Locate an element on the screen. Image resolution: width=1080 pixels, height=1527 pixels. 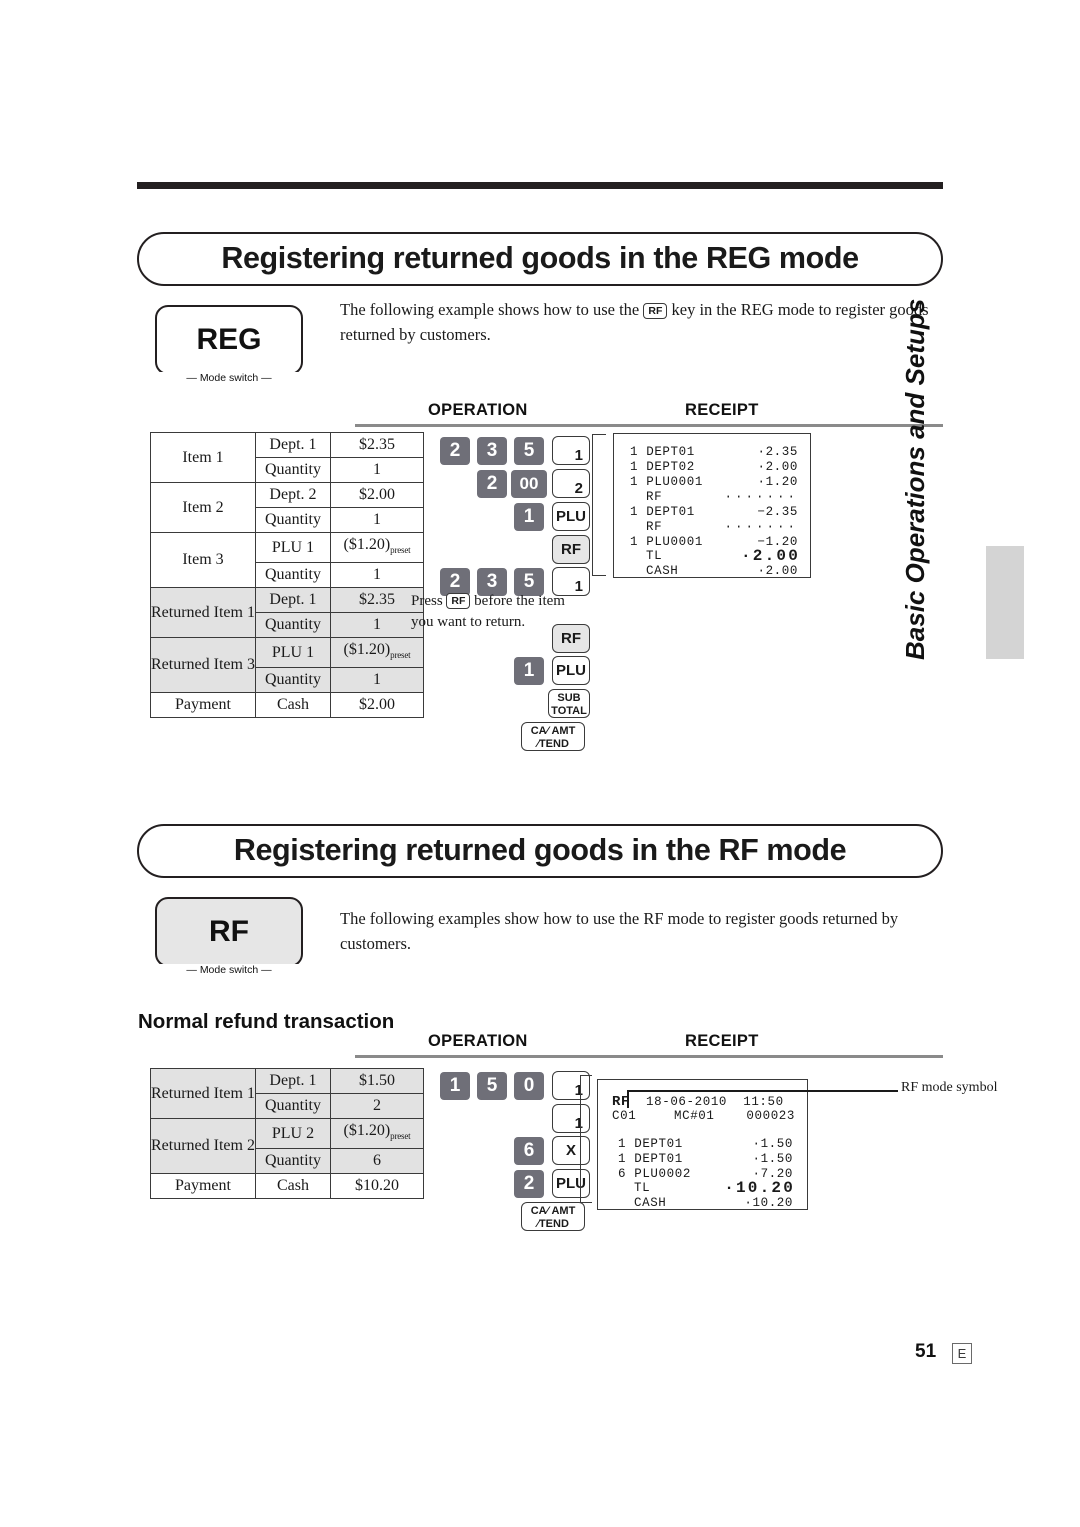
table-row: Returned Item 3 PLU 1 ($1.20)preset is located at coordinates (287, 665).